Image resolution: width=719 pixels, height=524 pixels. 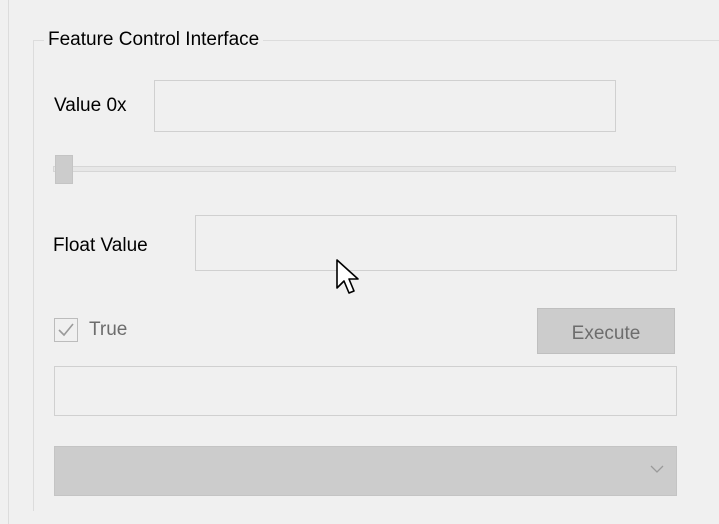 What do you see at coordinates (64, 169) in the screenshot?
I see `value-slider-thumb` at bounding box center [64, 169].